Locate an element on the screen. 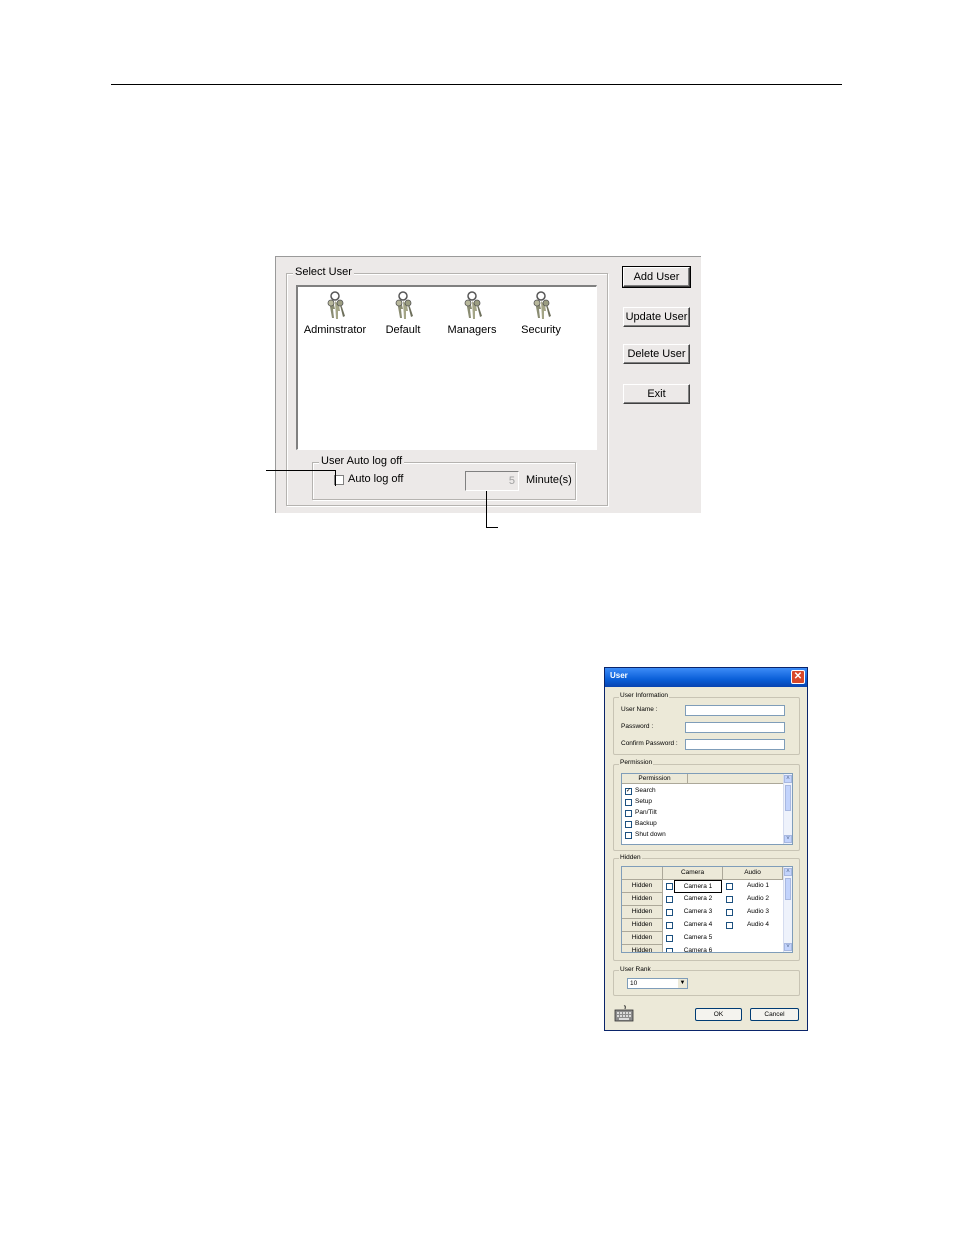 The height and width of the screenshot is (1235, 954). keyboard-icon is located at coordinates (624, 1013).